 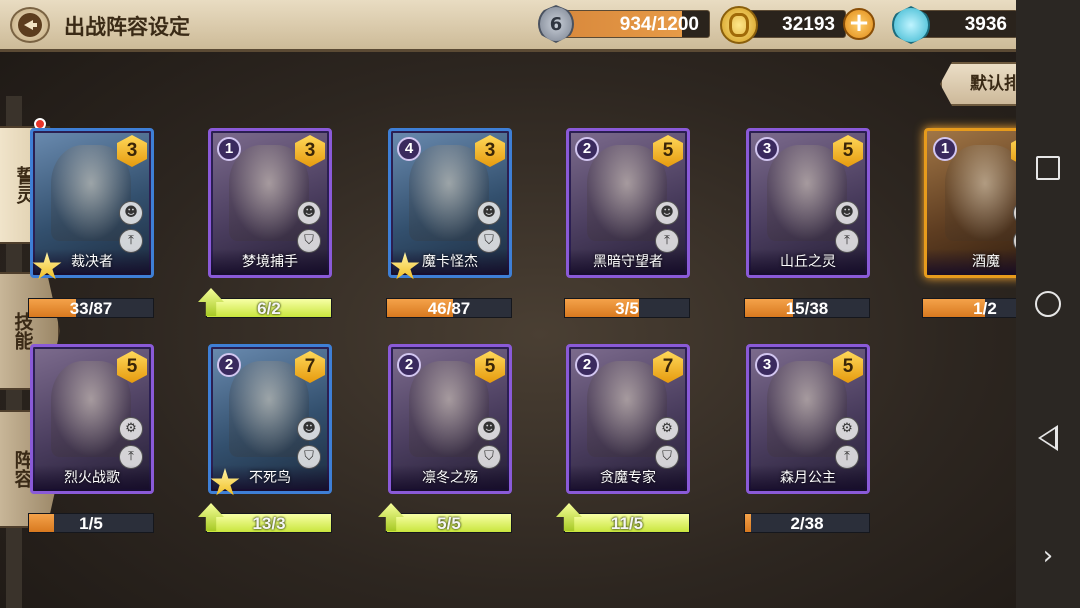 What do you see at coordinates (985, 308) in the screenshot?
I see `progress-label: 1/2` at bounding box center [985, 308].